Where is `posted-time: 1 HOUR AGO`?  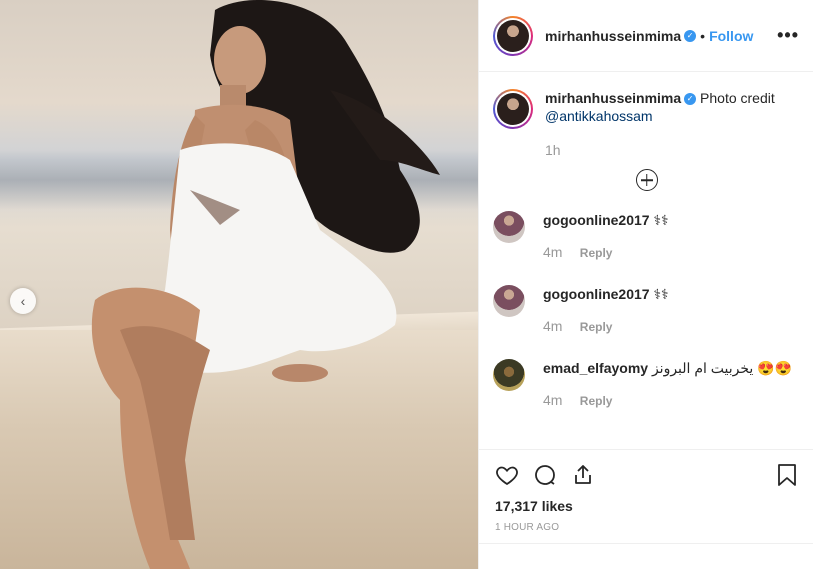 posted-time: 1 HOUR AGO is located at coordinates (527, 527).